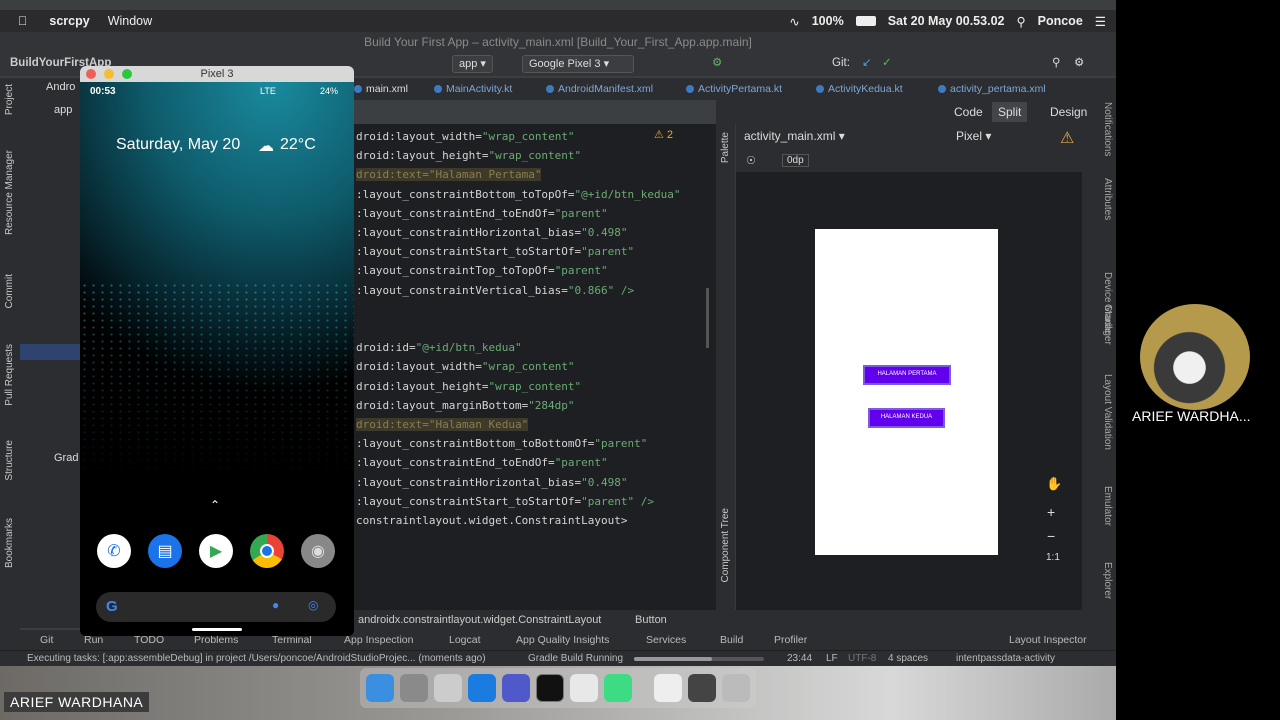 The height and width of the screenshot is (720, 1280). What do you see at coordinates (1054, 484) in the screenshot?
I see `pan-icon: ✋` at bounding box center [1054, 484].